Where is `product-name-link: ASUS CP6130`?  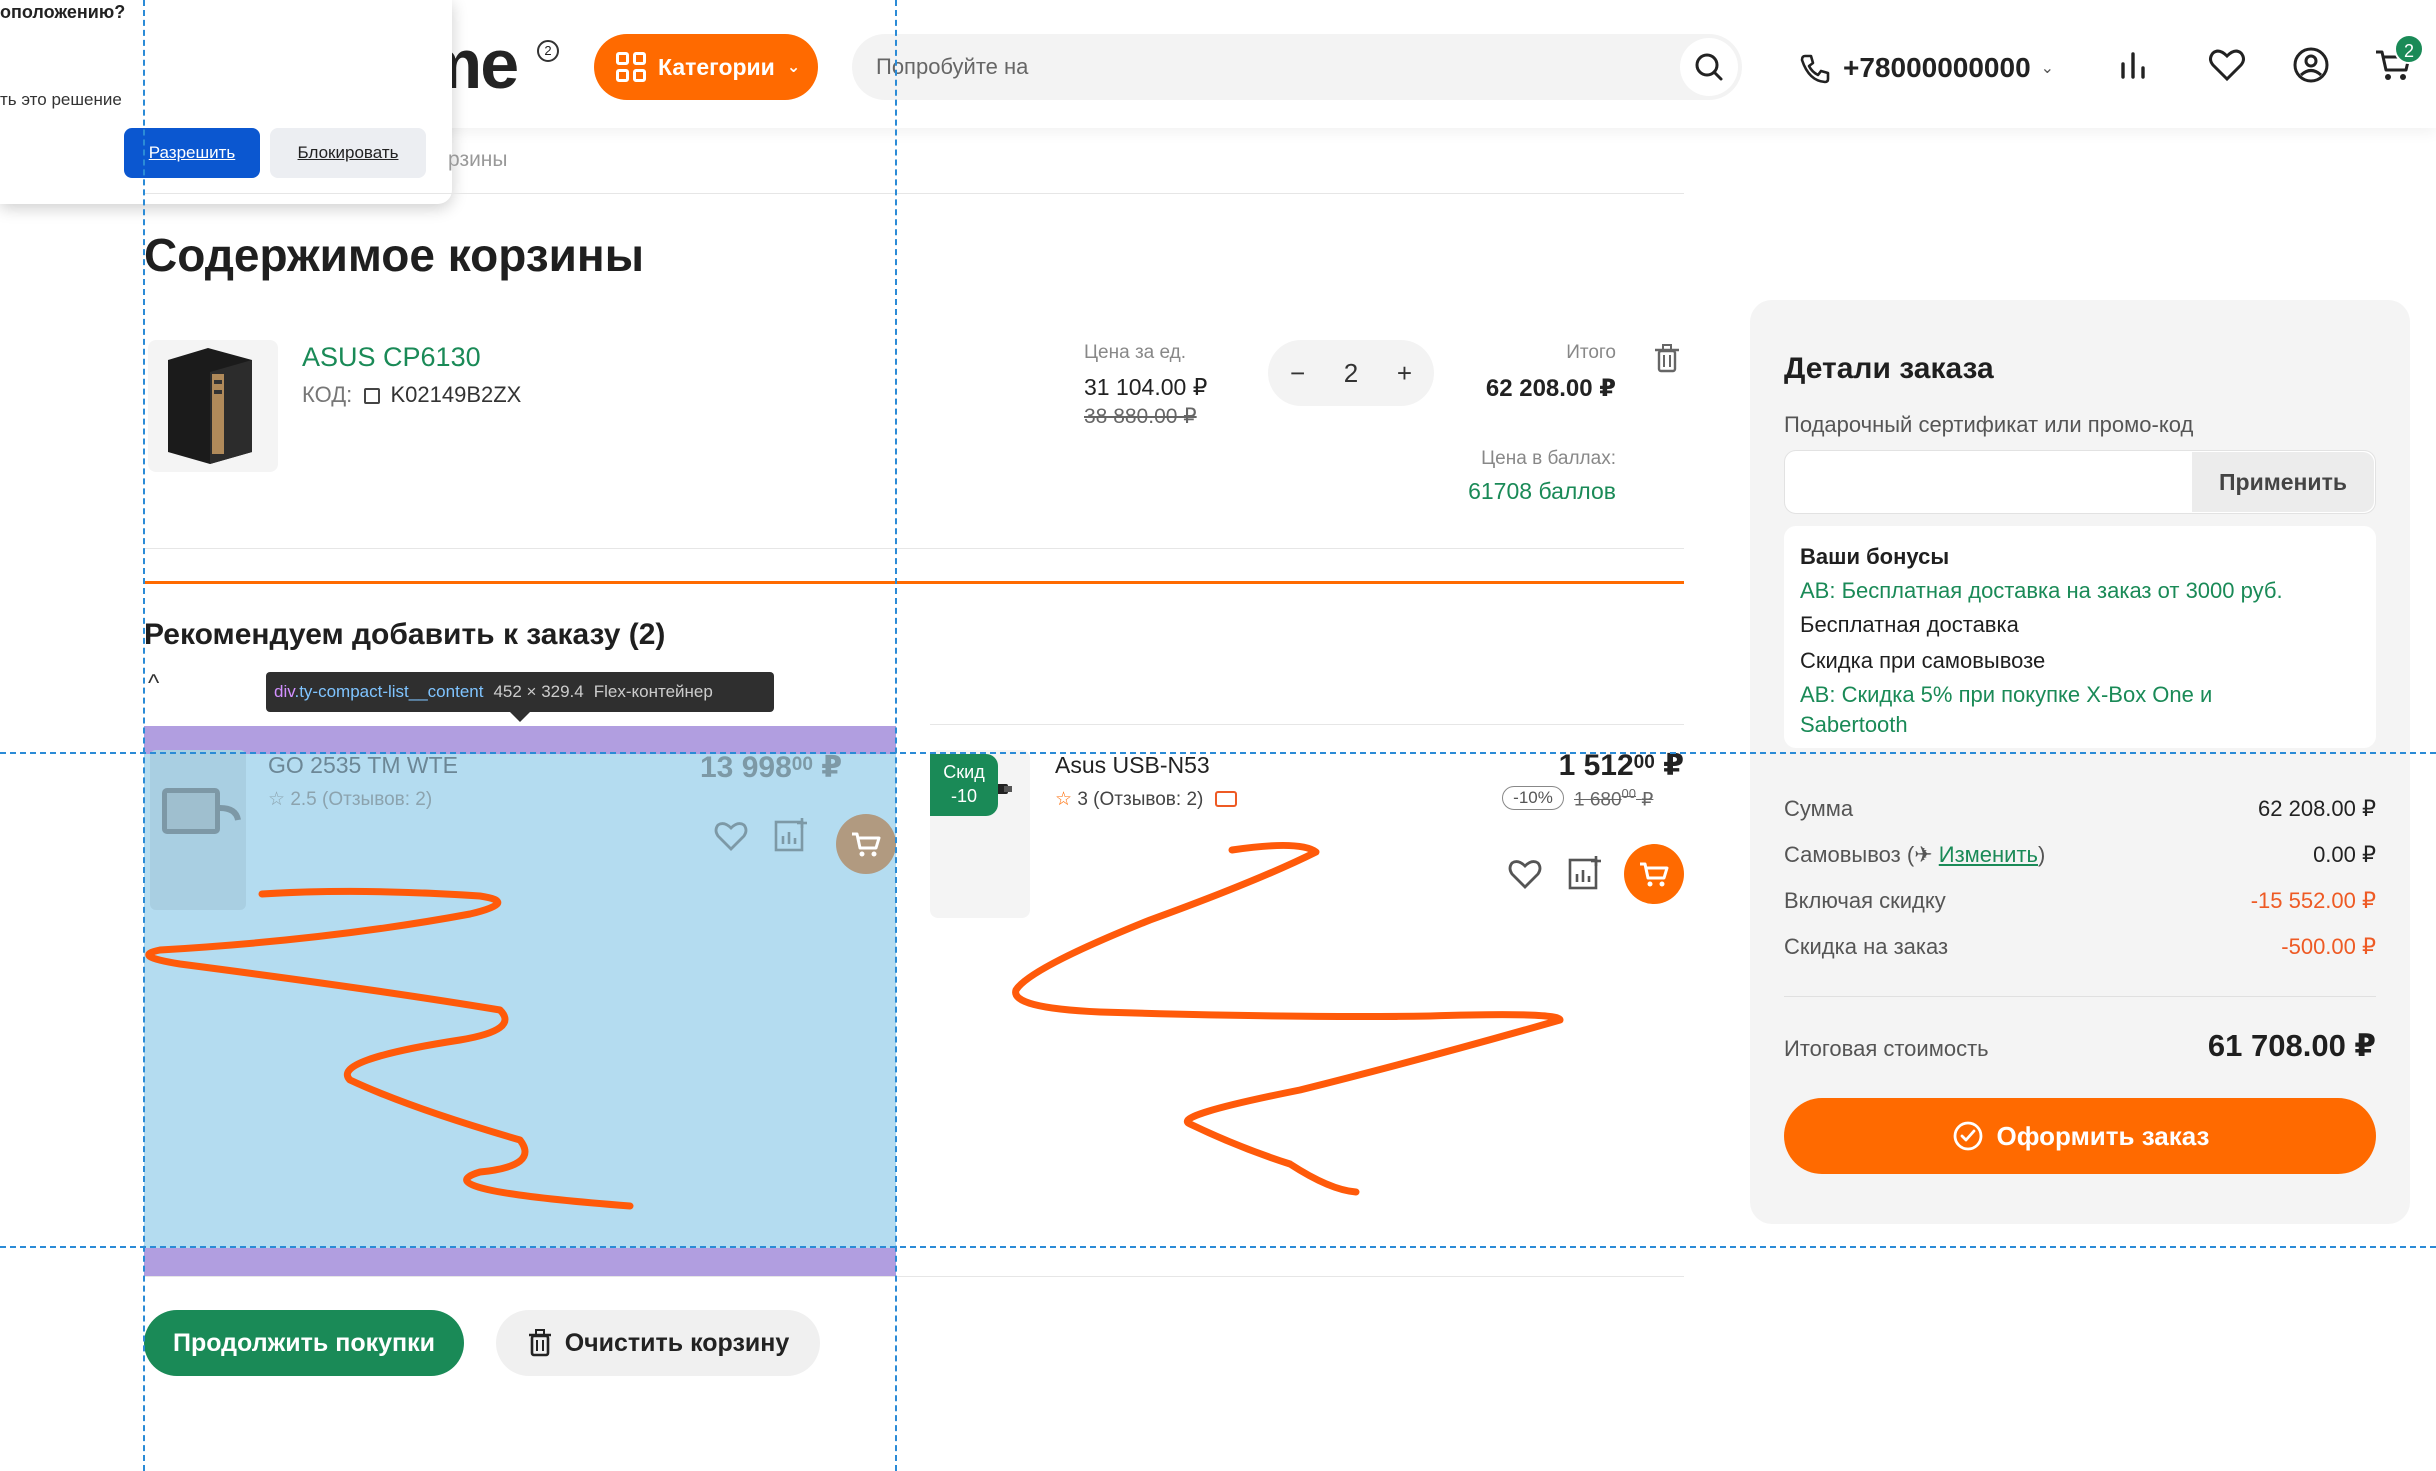
product-name-link: ASUS CP6130 is located at coordinates (391, 357).